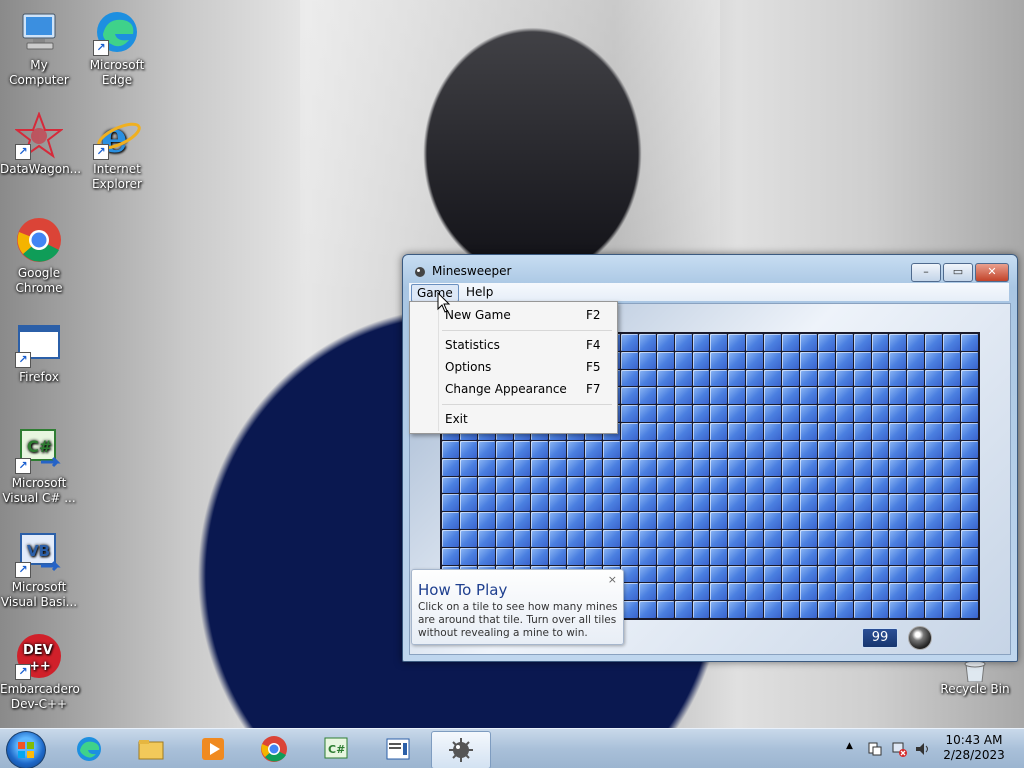  Describe the element at coordinates (512, 345) in the screenshot. I see `menu-item-statistics: Statistics F4` at that location.